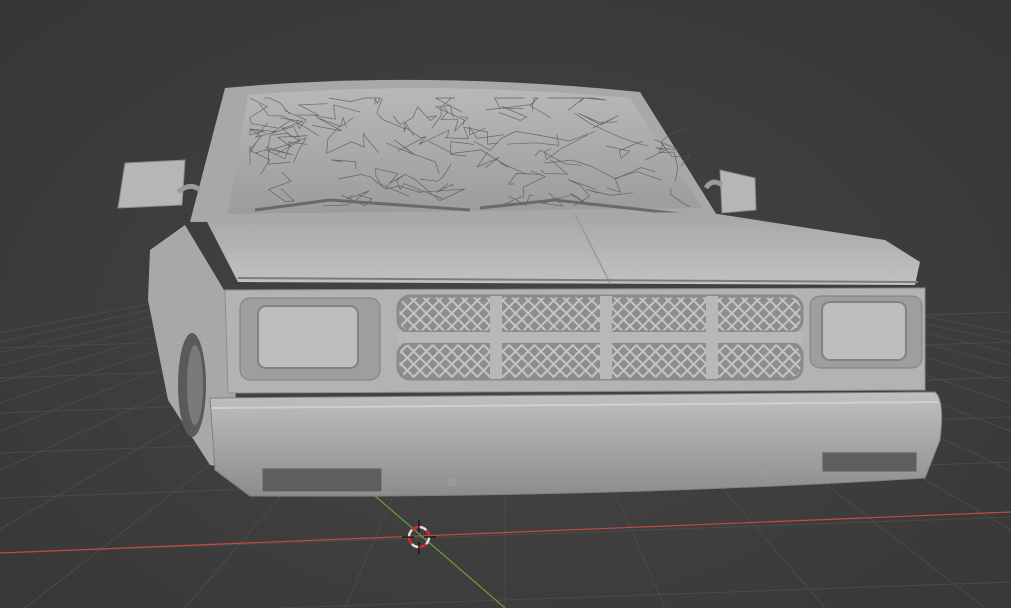 The width and height of the screenshot is (1011, 608). I want to click on truck-wheel-rim, so click(195, 385).